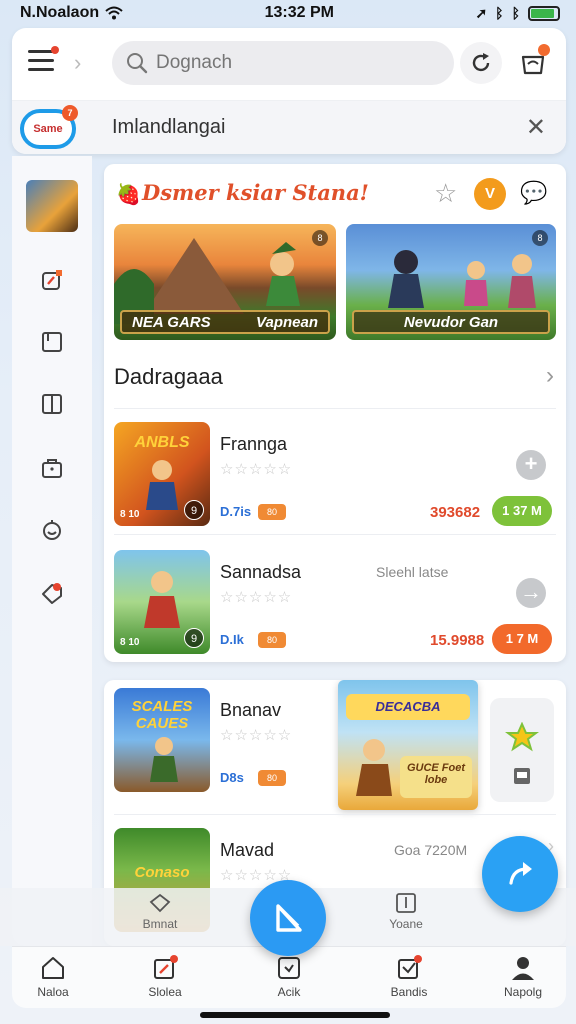  I want to click on bluetooth-icon-2: ᛒ, so click(515, 13).